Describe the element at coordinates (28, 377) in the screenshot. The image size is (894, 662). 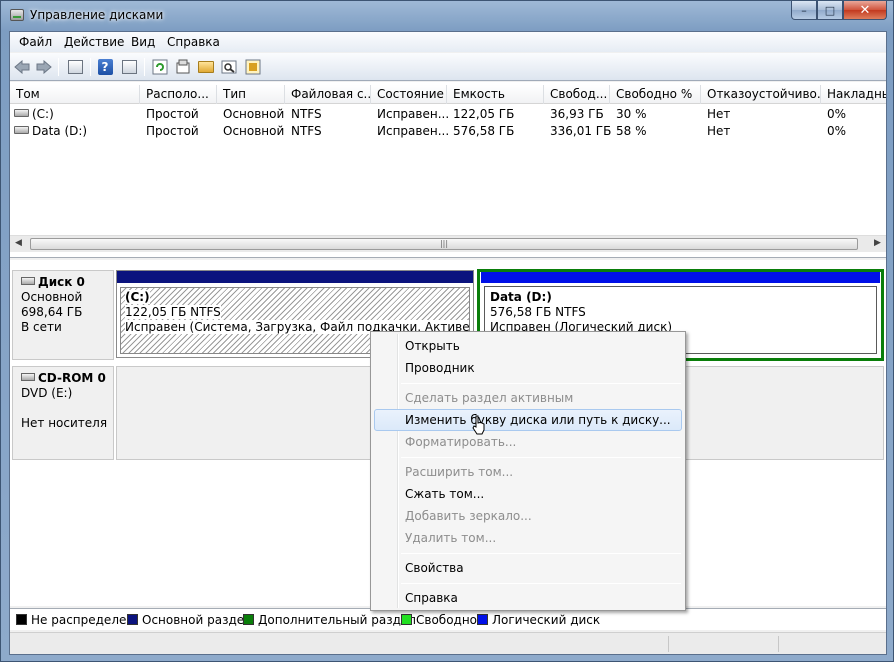
I see `cdrom-icon` at that location.